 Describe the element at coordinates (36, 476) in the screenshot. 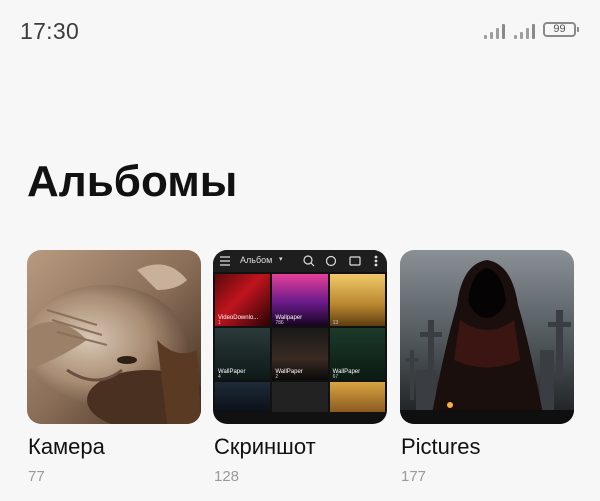

I see `album-count: 77` at that location.